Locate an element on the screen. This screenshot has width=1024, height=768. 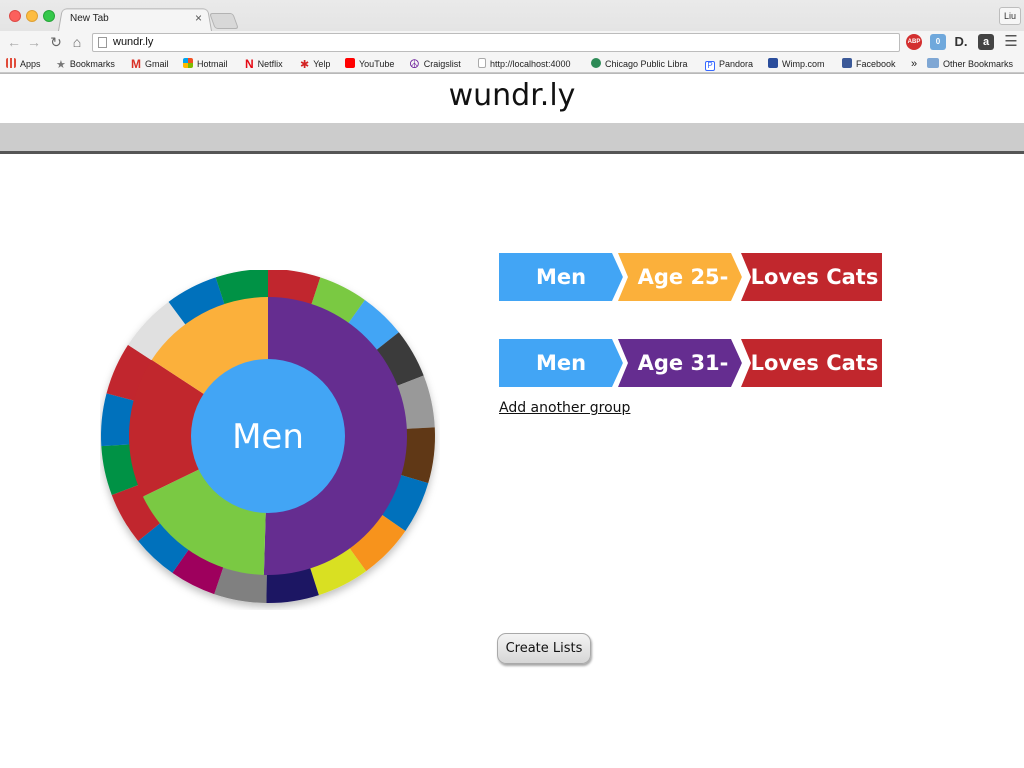
yelp-icon: ✱ is located at coordinates (305, 65).